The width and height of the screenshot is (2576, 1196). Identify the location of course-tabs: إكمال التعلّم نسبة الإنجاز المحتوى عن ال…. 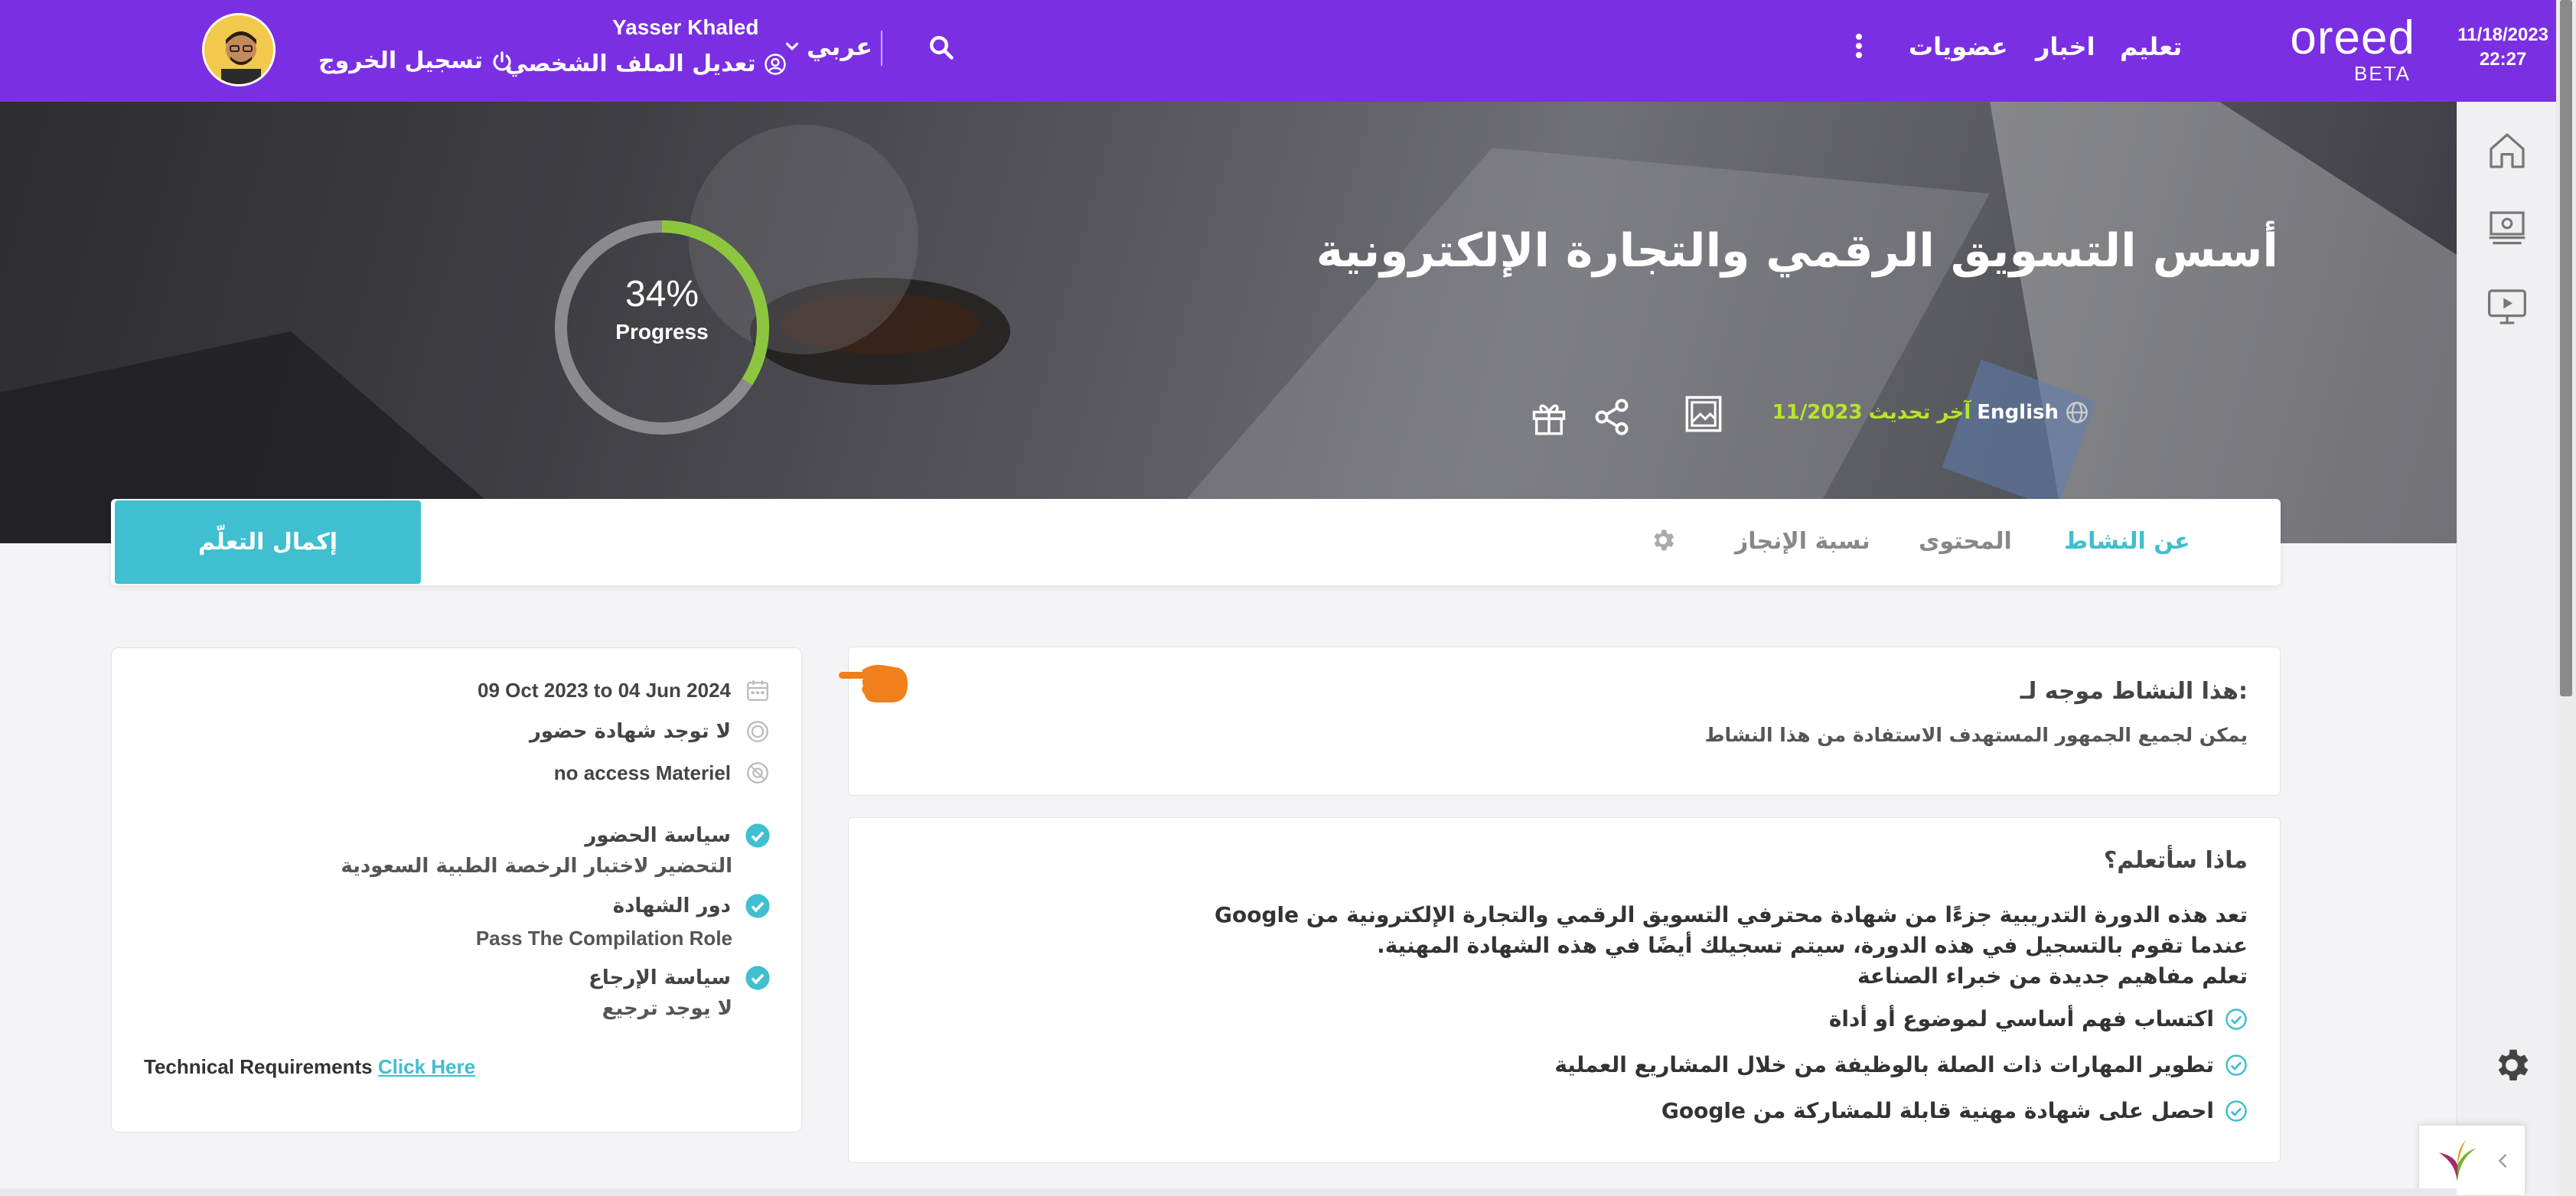
(1196, 542).